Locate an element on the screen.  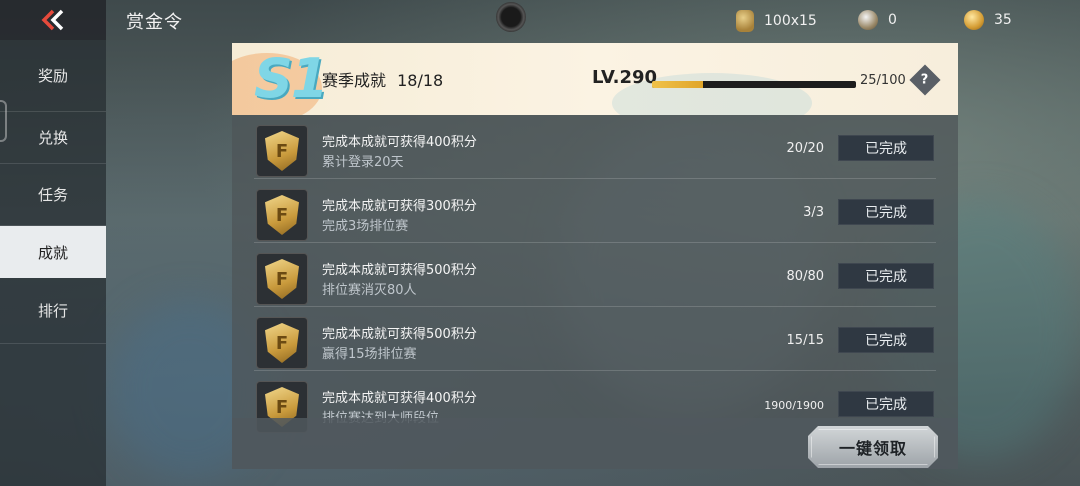
achievement-title: 完成本成就可获得300积分 is located at coordinates (399, 206).